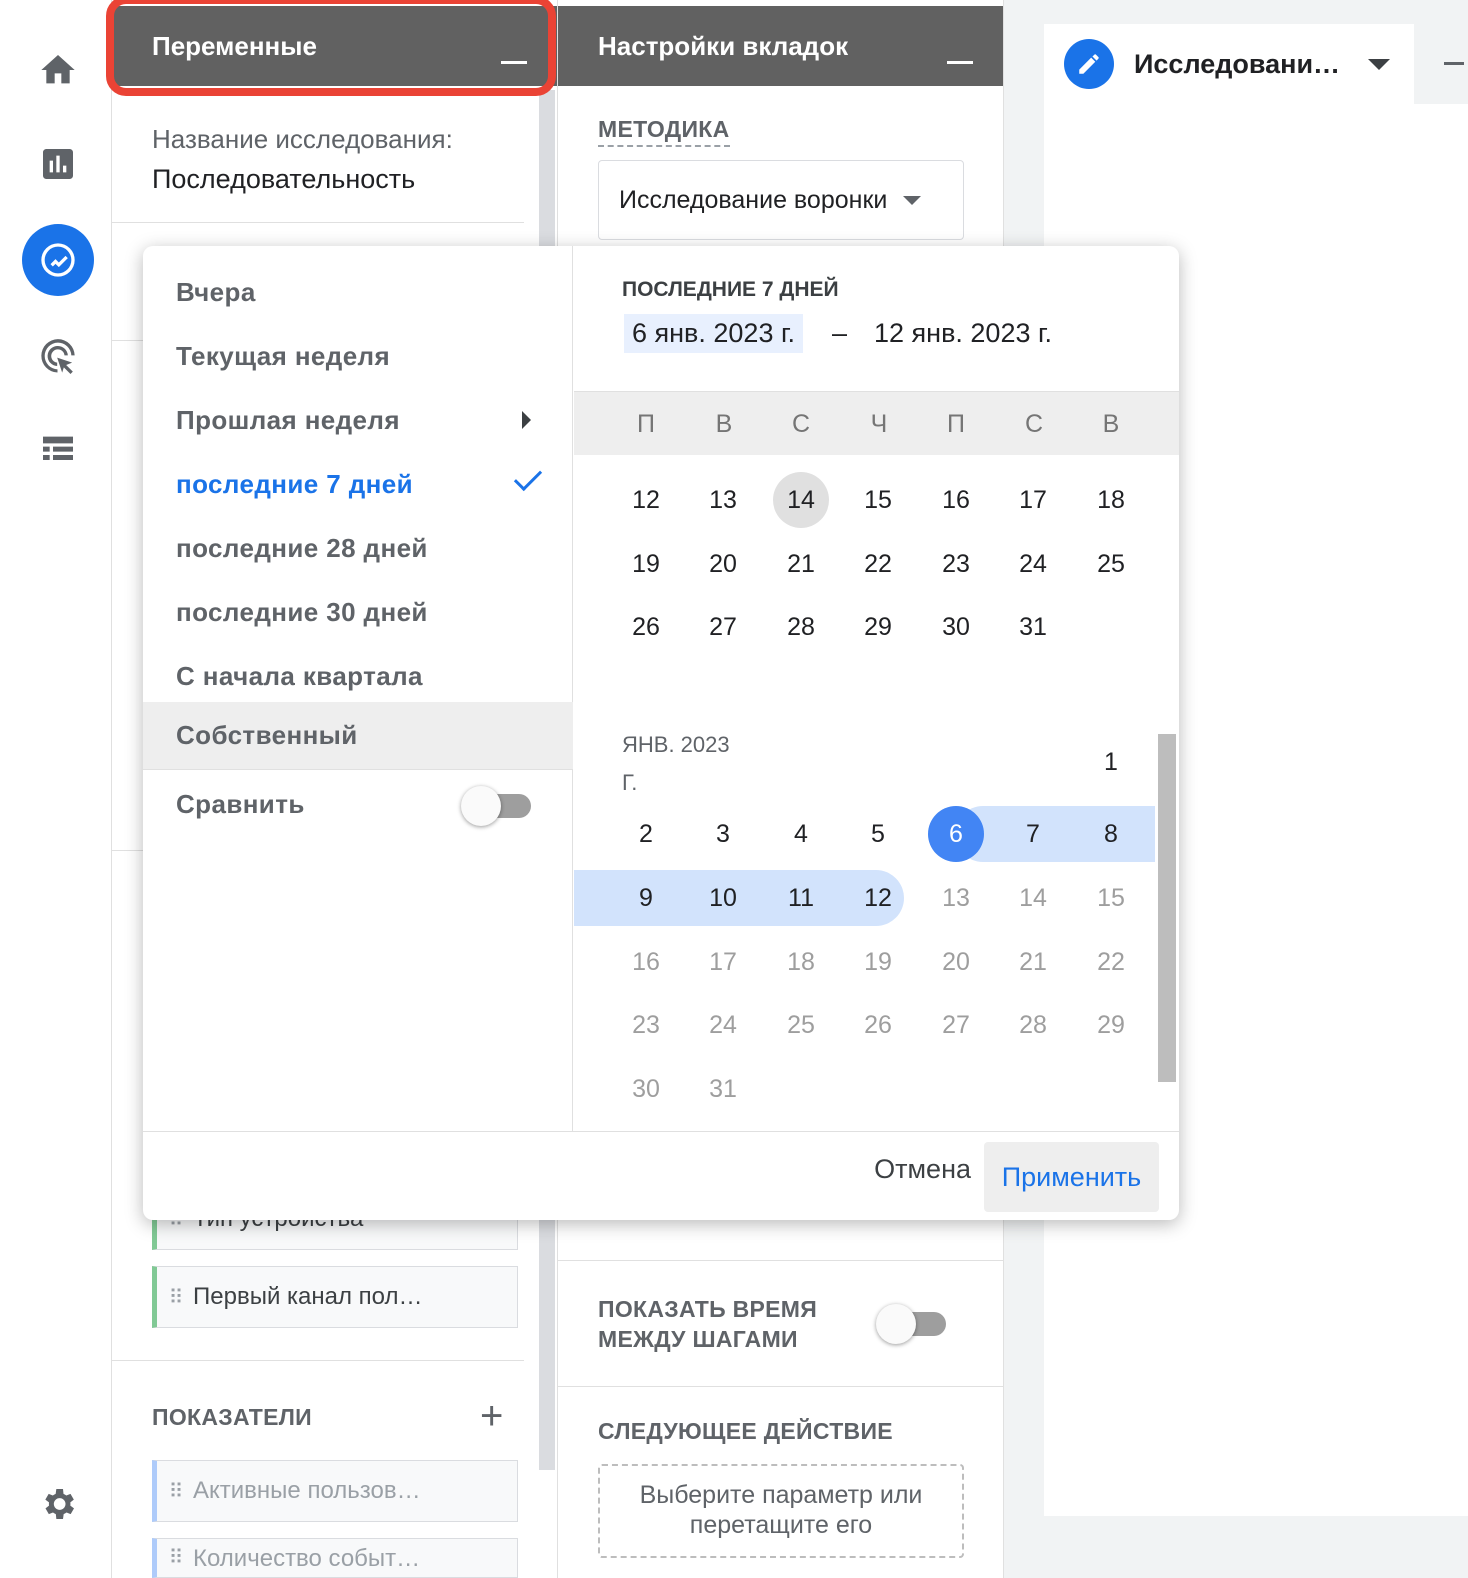  I want to click on variables-title: Переменные, so click(234, 45).